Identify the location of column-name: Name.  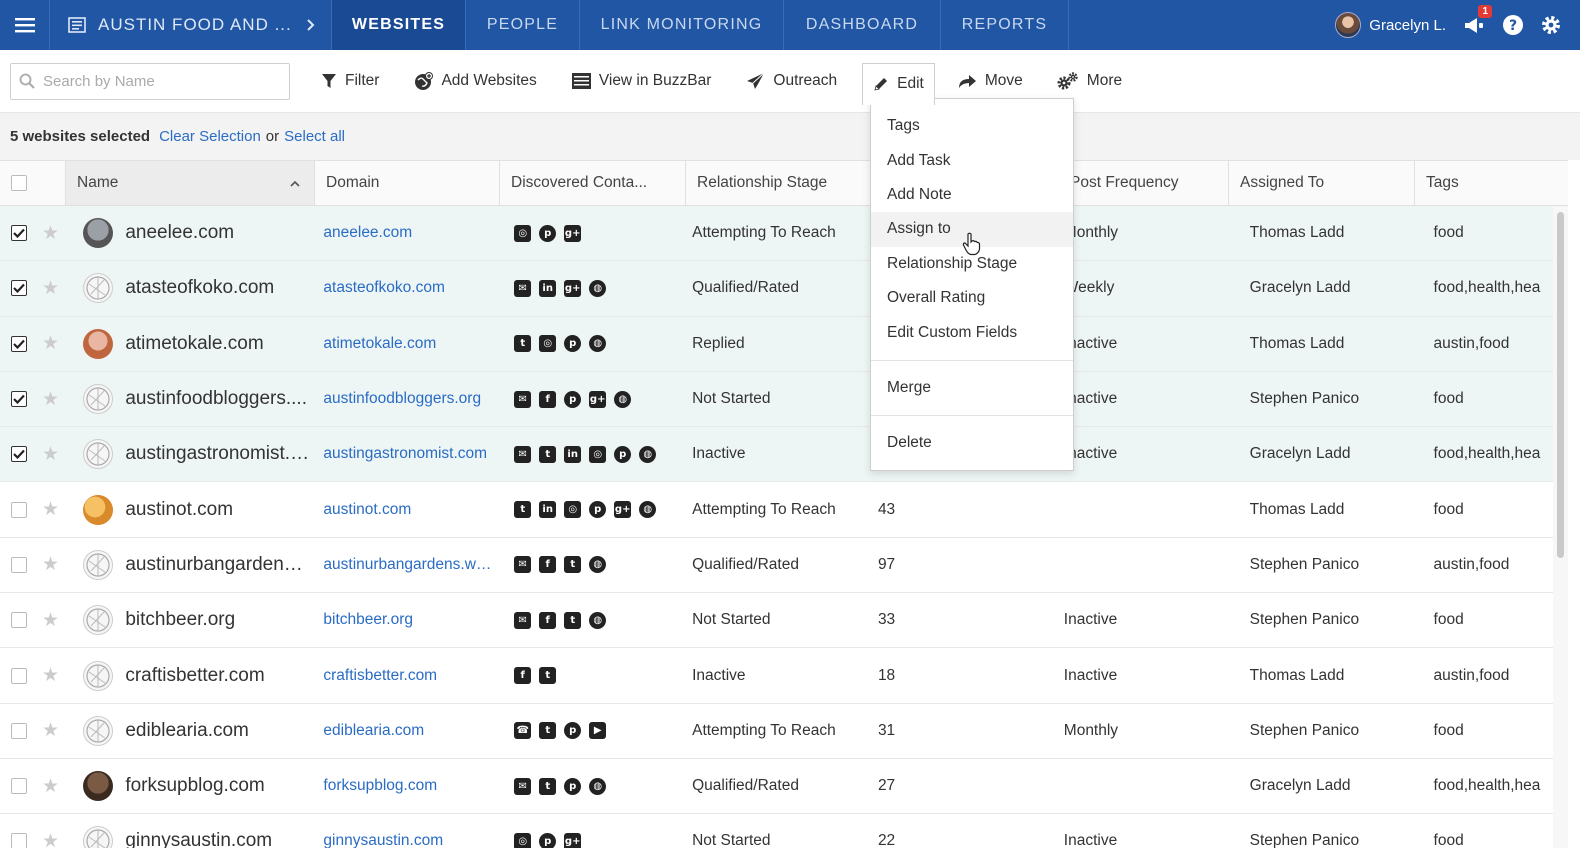
(190, 183).